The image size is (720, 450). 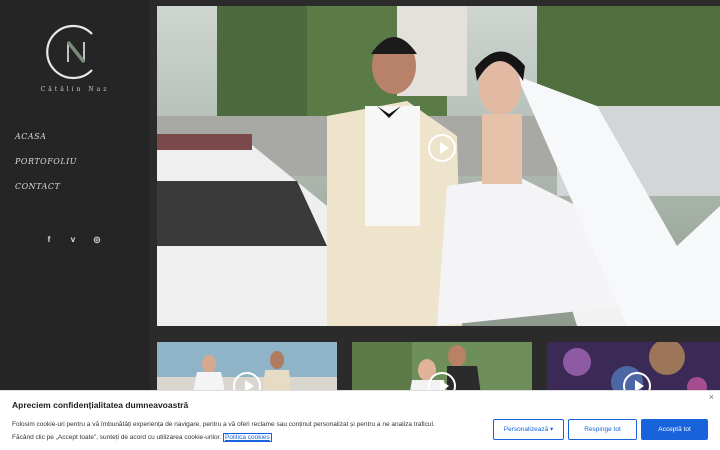 I want to click on main-nav: ACASA PORTOFOLIU CONTACT, so click(x=46, y=169).